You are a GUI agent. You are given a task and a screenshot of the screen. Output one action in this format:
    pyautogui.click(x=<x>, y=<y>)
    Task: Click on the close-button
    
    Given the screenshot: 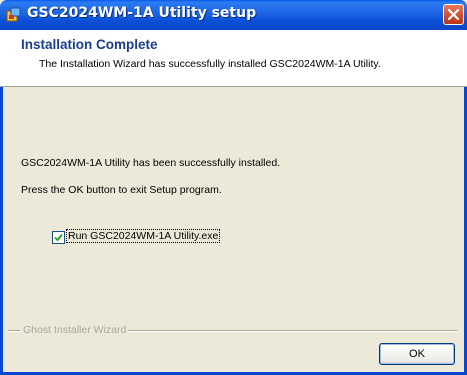 What is the action you would take?
    pyautogui.click(x=453, y=14)
    